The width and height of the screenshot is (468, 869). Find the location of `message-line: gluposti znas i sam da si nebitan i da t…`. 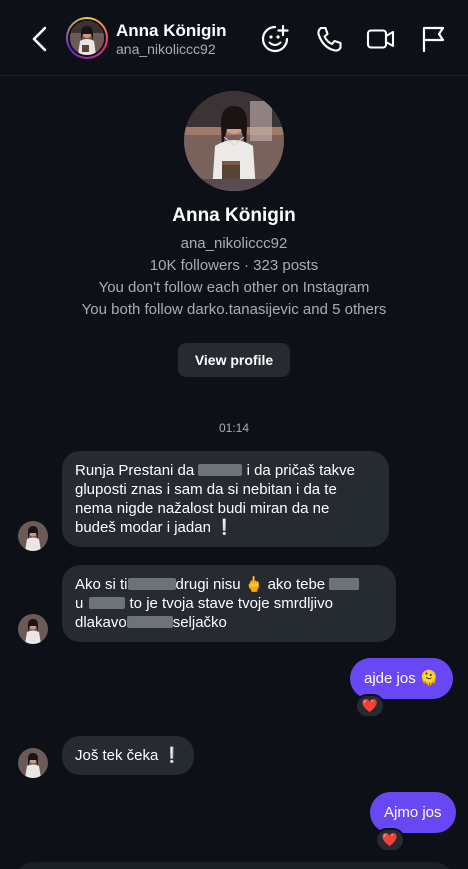

message-line: gluposti znas i sam da si nebitan i da t… is located at coordinates (206, 489).